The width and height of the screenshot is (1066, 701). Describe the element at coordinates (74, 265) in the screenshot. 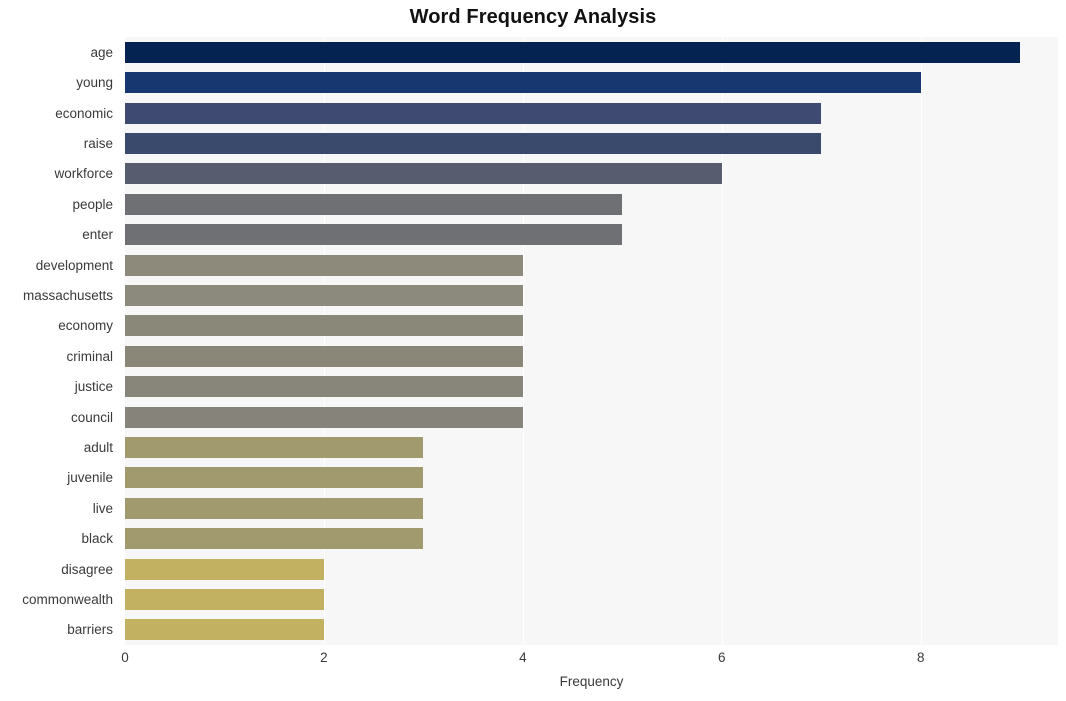

I see `y-tick-label-development: development` at that location.